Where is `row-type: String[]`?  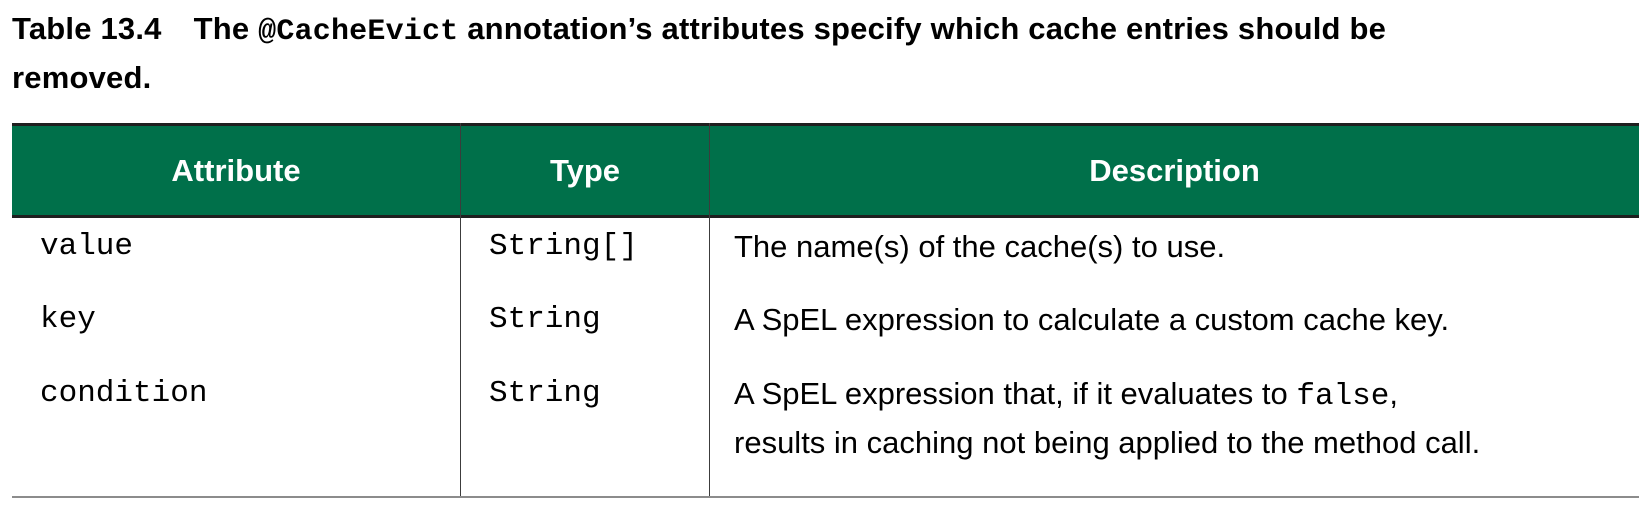
row-type: String[] is located at coordinates (563, 246).